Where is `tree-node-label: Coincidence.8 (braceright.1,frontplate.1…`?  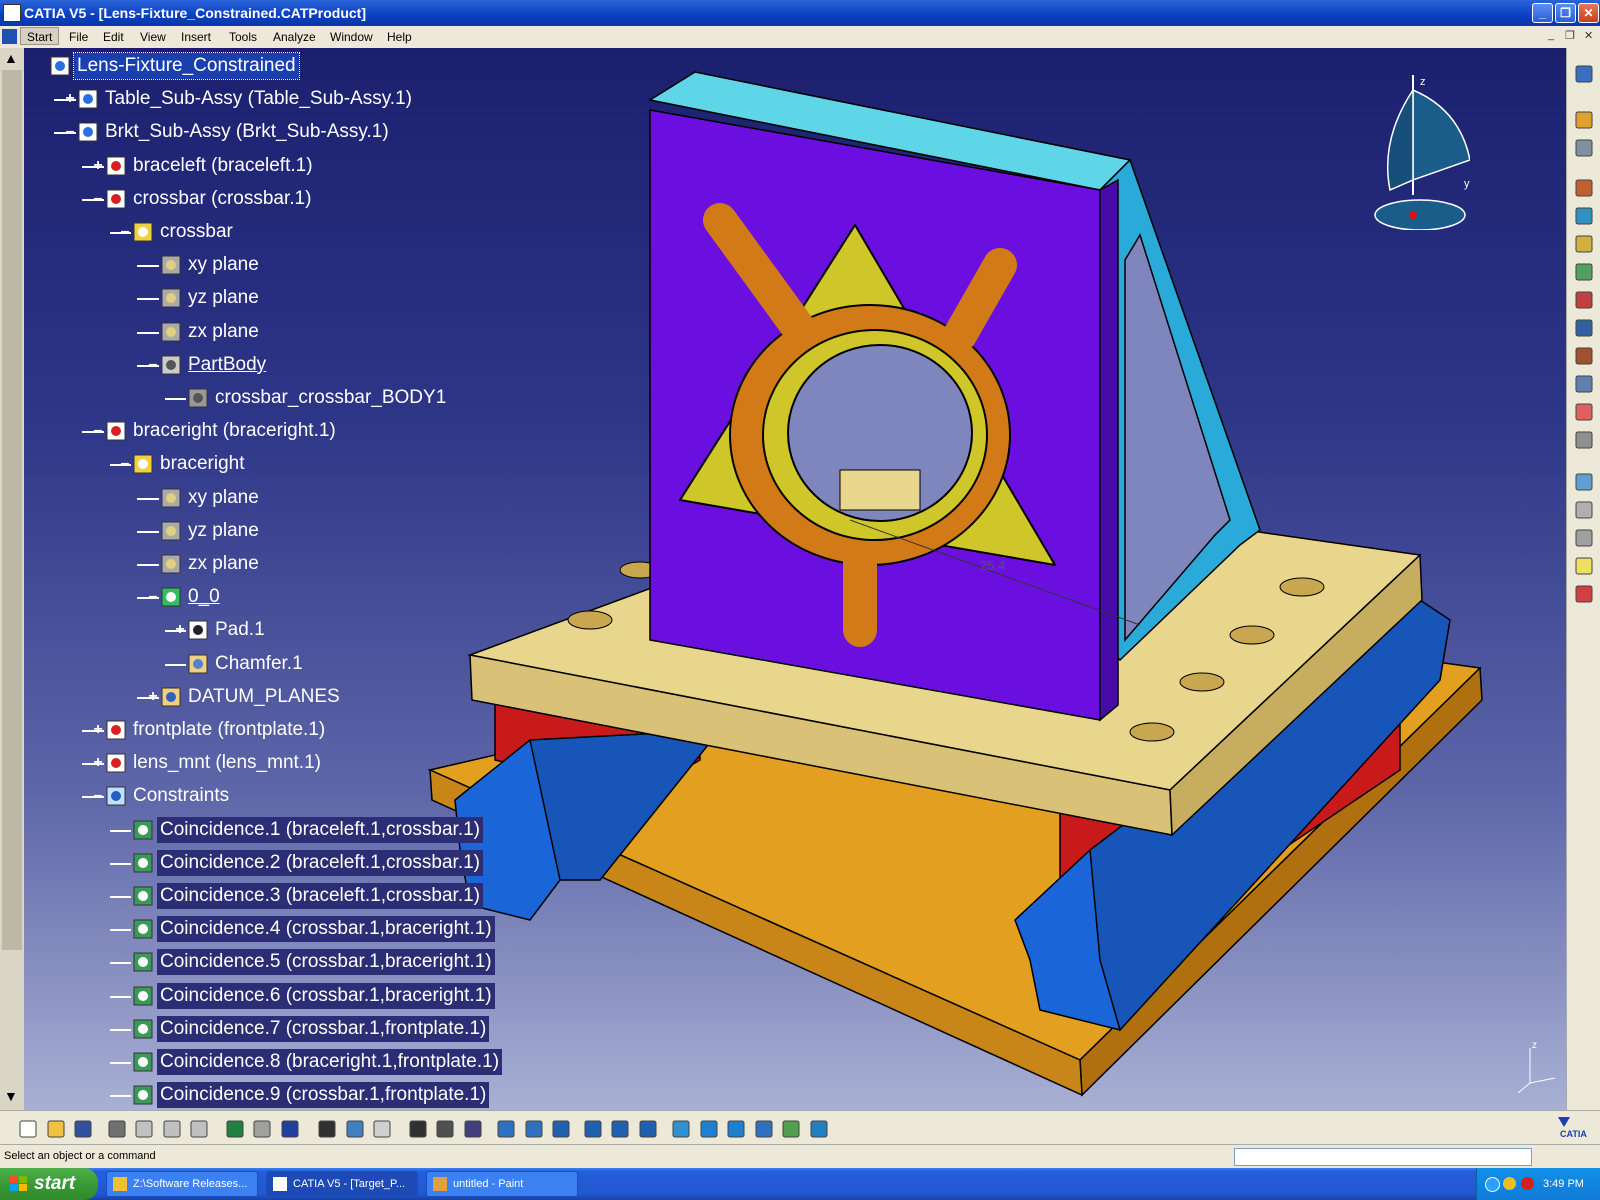
tree-node-label: Coincidence.8 (braceright.1,frontplate.1… is located at coordinates (330, 1062).